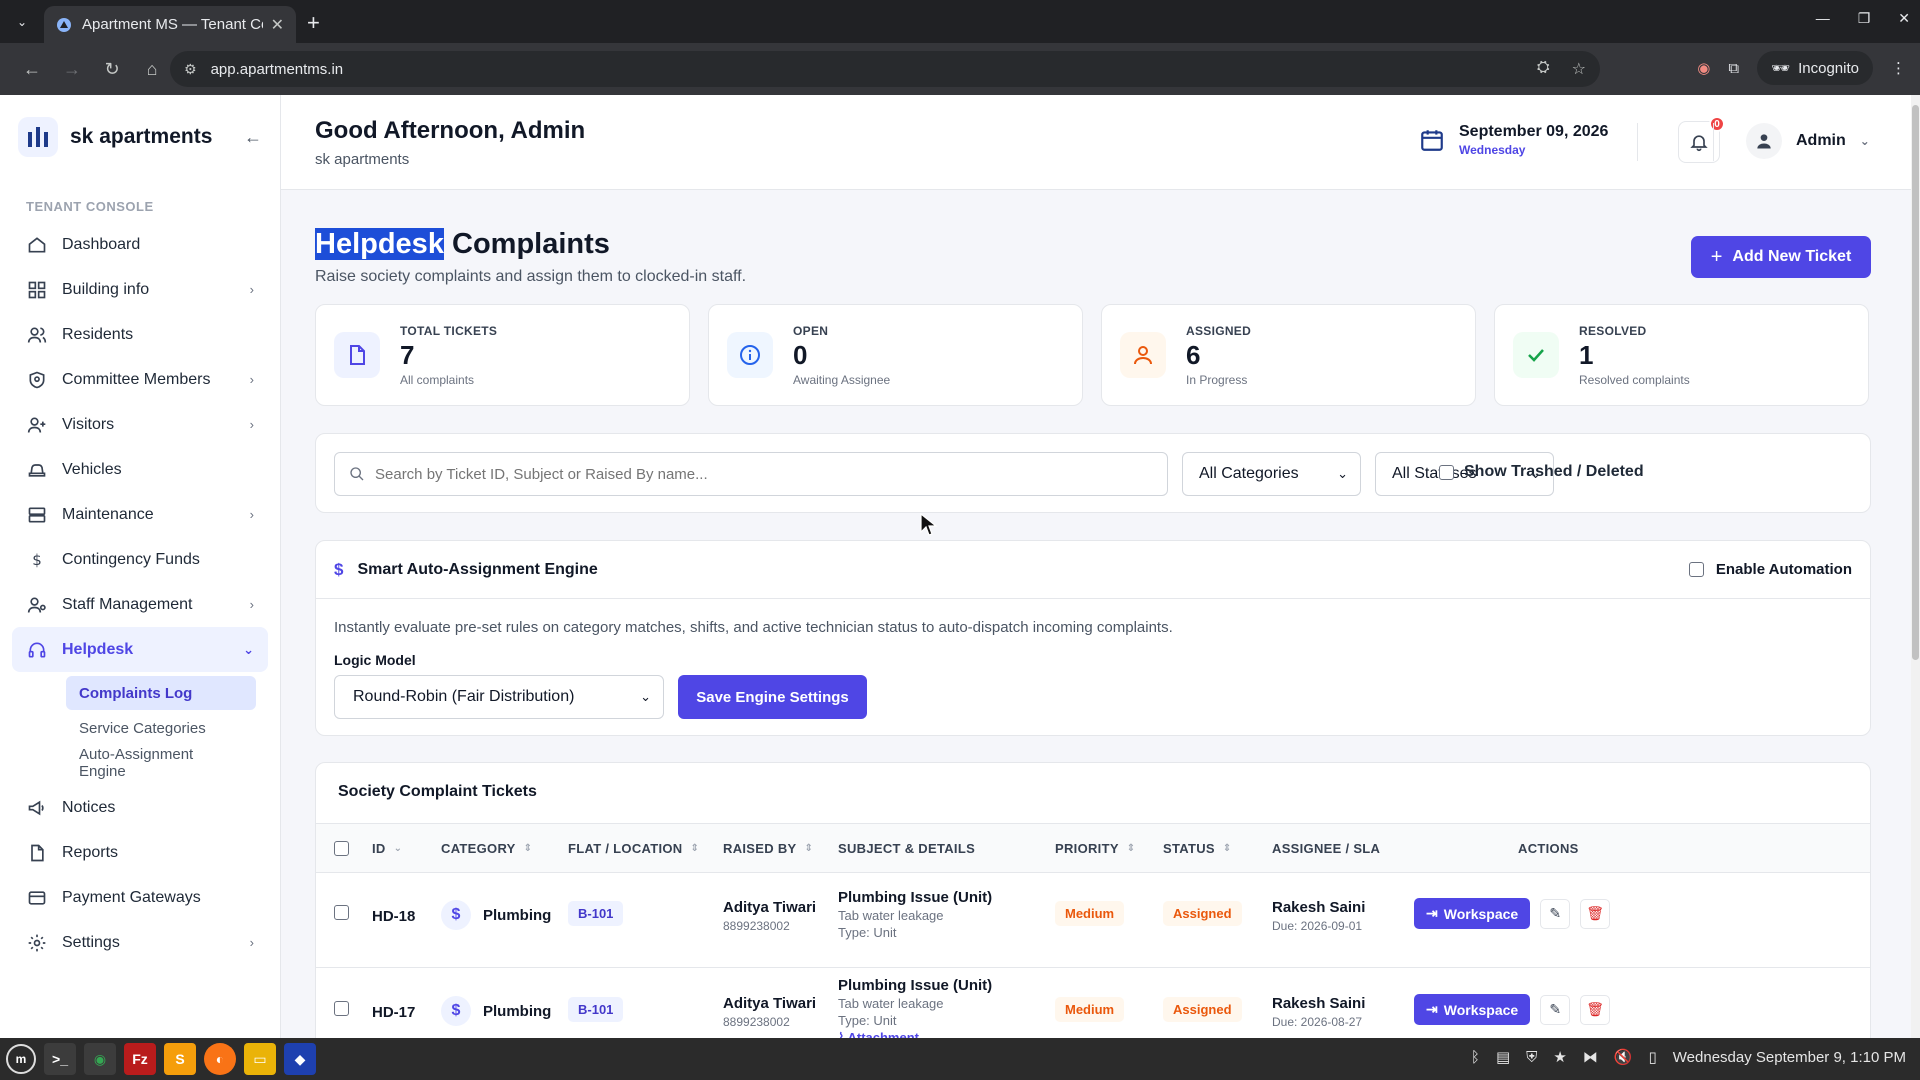 The height and width of the screenshot is (1080, 1920). Describe the element at coordinates (1197, 848) in the screenshot. I see `column-header-status: STATUS ⇕` at that location.